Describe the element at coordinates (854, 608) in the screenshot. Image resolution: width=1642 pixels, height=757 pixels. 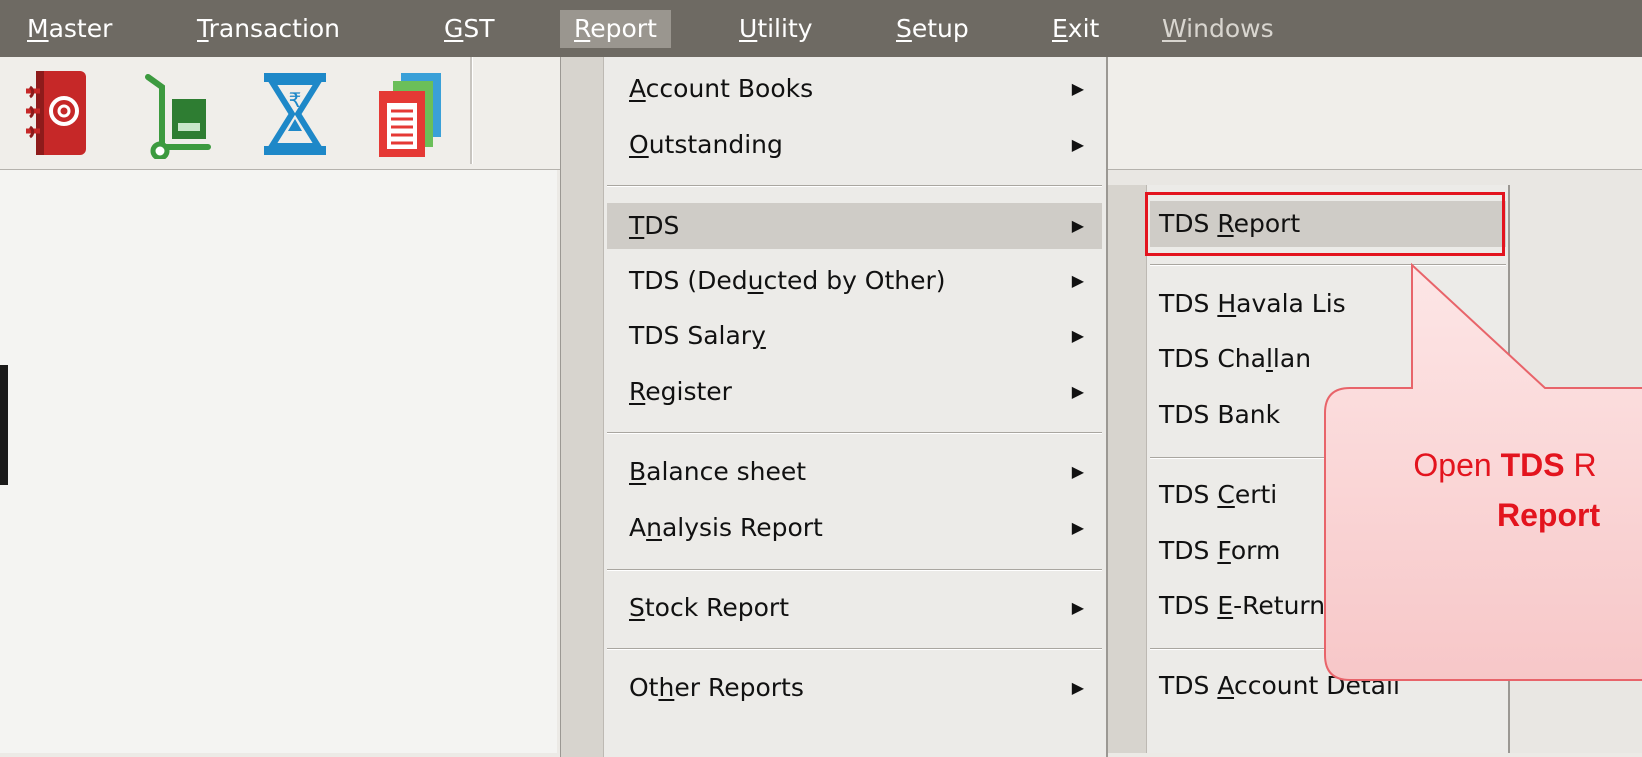
I see `menu-item-stock-report: Stock Report ▶` at that location.